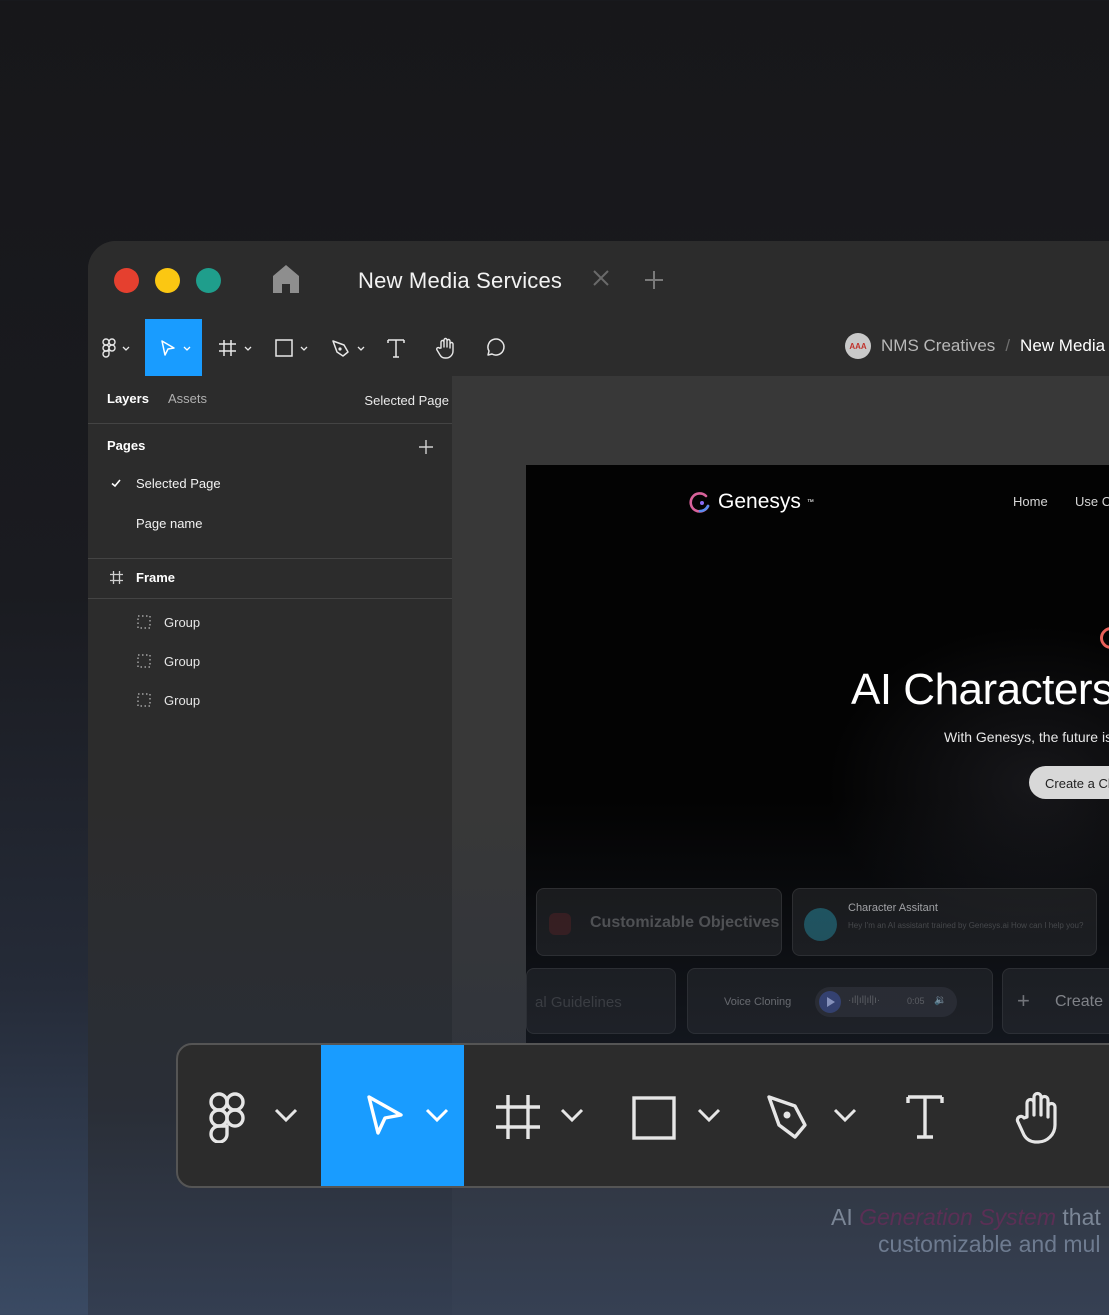 Image resolution: width=1109 pixels, height=1315 pixels. Describe the element at coordinates (167, 280) in the screenshot. I see `minimize-window-button` at that location.